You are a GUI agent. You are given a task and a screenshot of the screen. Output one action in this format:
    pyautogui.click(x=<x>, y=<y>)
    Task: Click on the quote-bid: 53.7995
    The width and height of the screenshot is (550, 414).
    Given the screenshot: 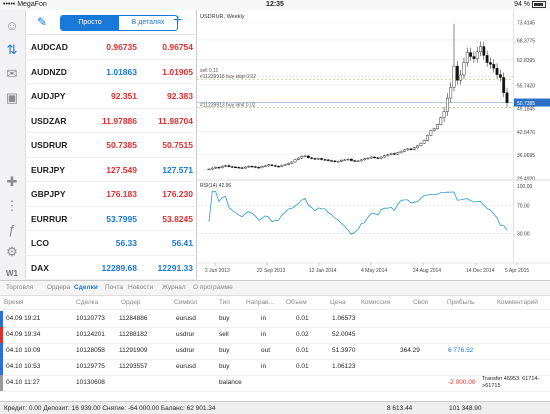 What is the action you would take?
    pyautogui.click(x=121, y=218)
    